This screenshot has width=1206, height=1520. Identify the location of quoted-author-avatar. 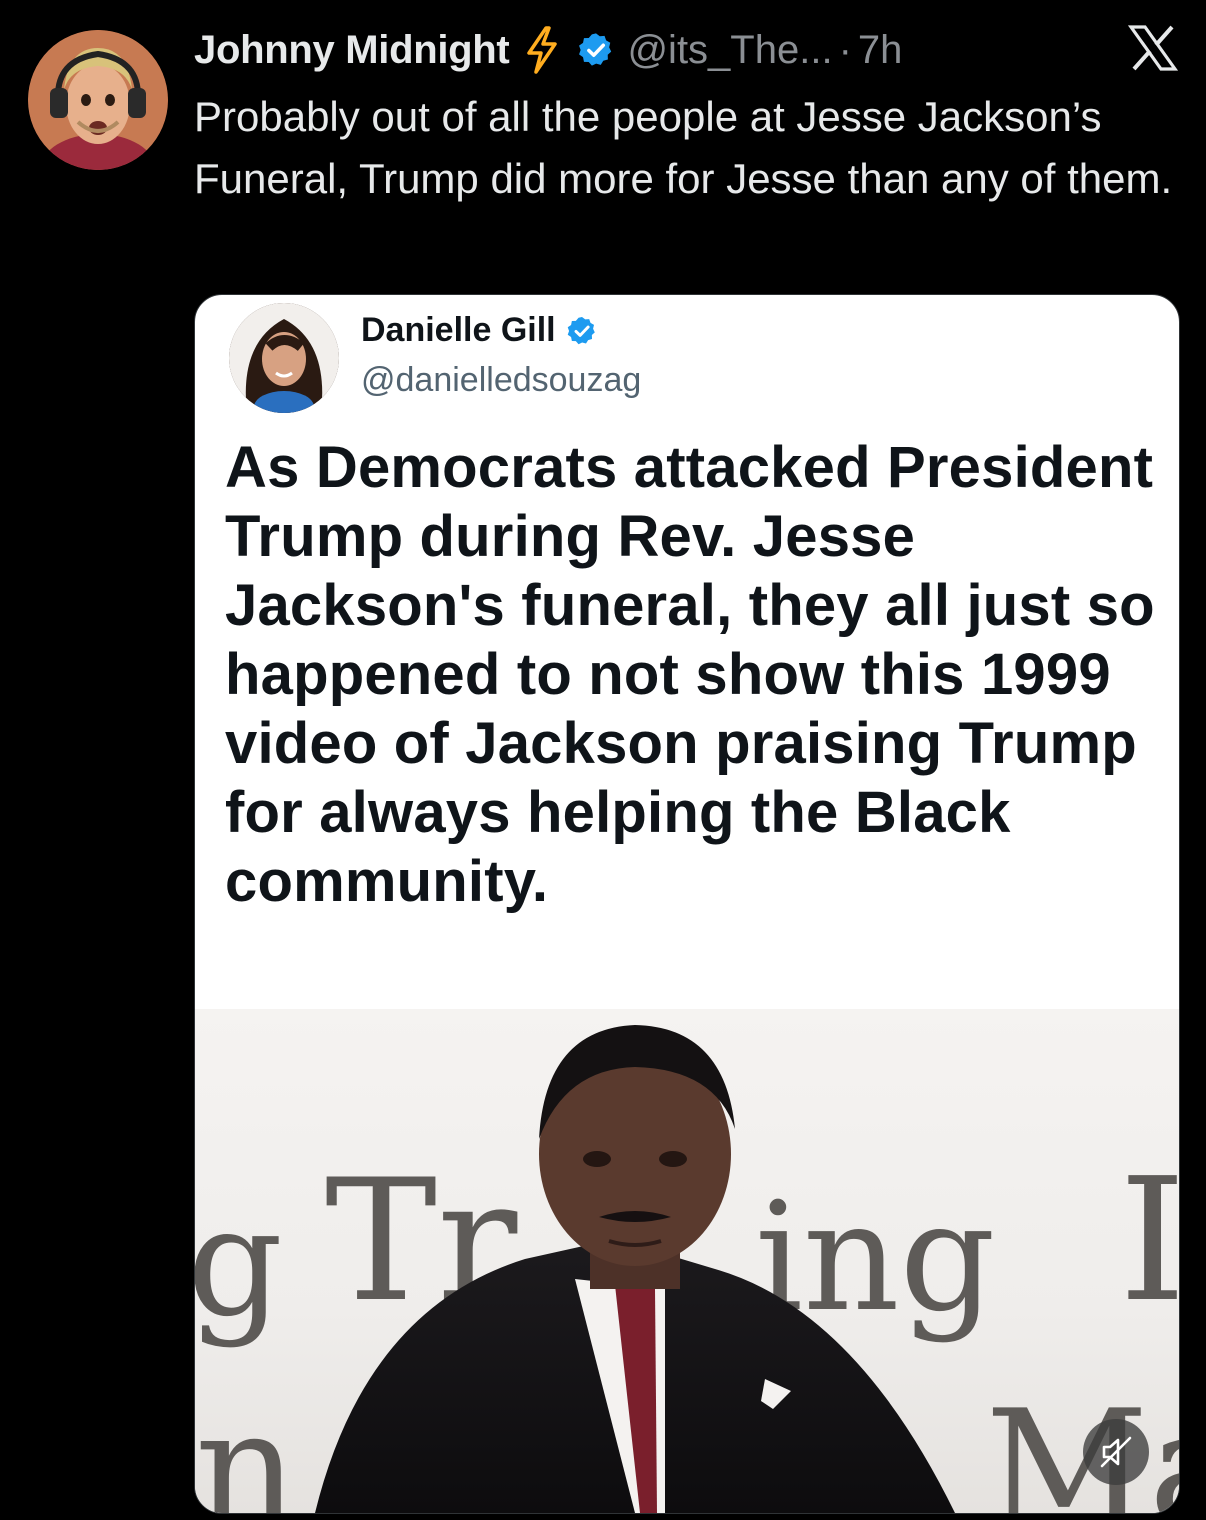
(284, 358).